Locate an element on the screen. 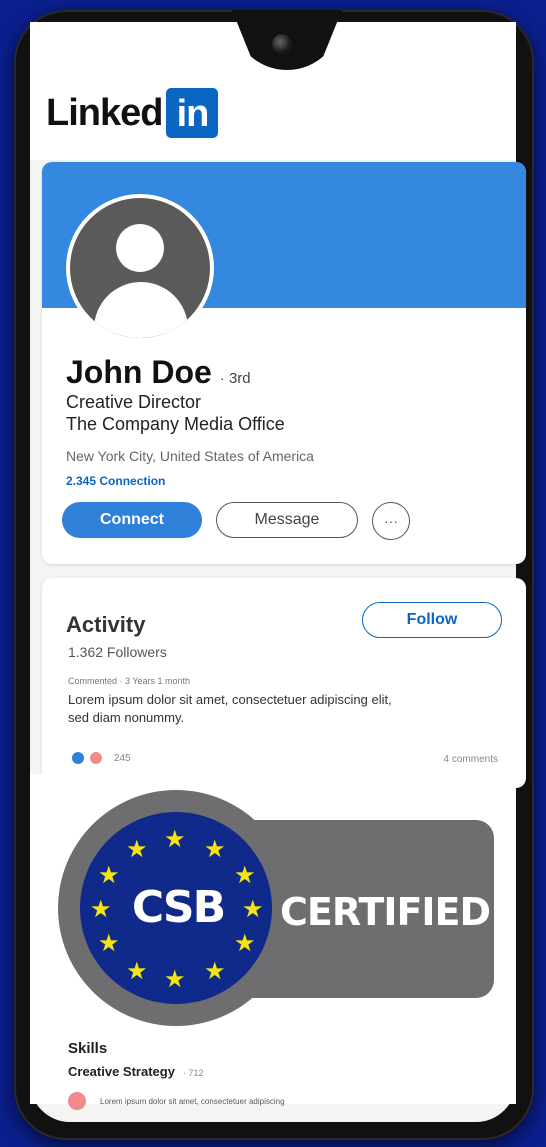 This screenshot has height=1147, width=546. activity-title: Activity is located at coordinates (106, 624).